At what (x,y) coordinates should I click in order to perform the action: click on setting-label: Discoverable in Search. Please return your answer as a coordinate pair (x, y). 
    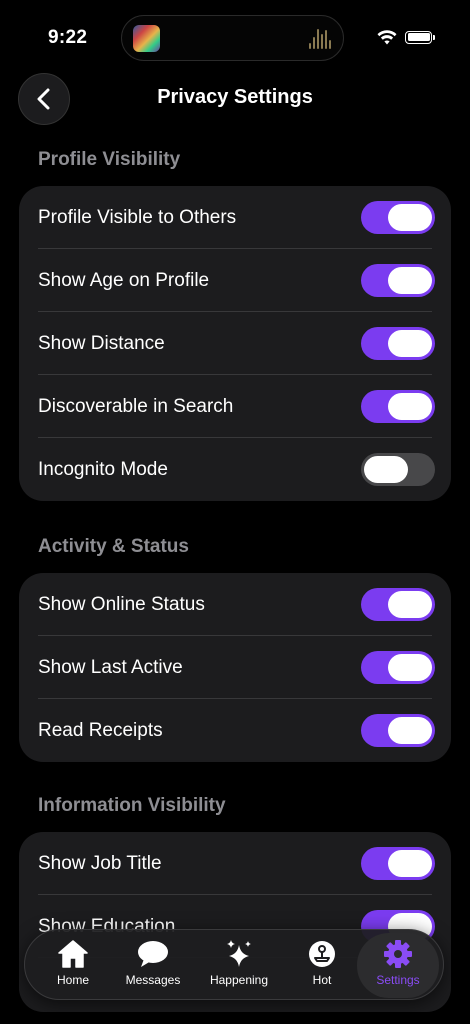
    Looking at the image, I should click on (136, 406).